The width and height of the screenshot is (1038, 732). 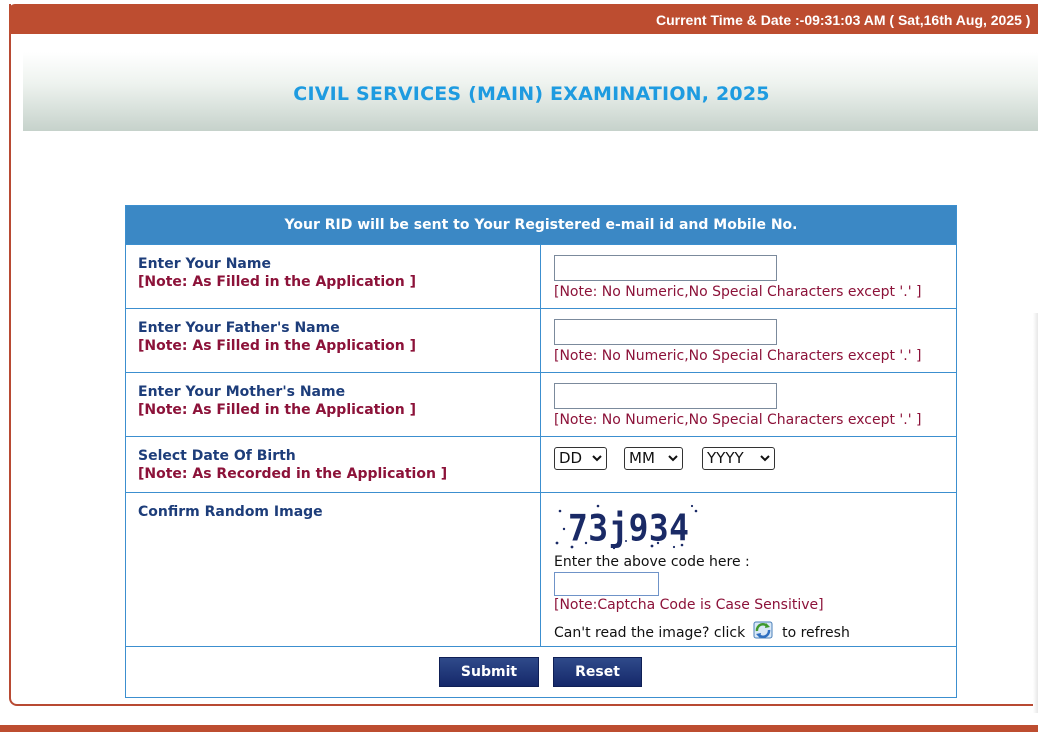 I want to click on captcha-image: 73j934, so click(x=626, y=527).